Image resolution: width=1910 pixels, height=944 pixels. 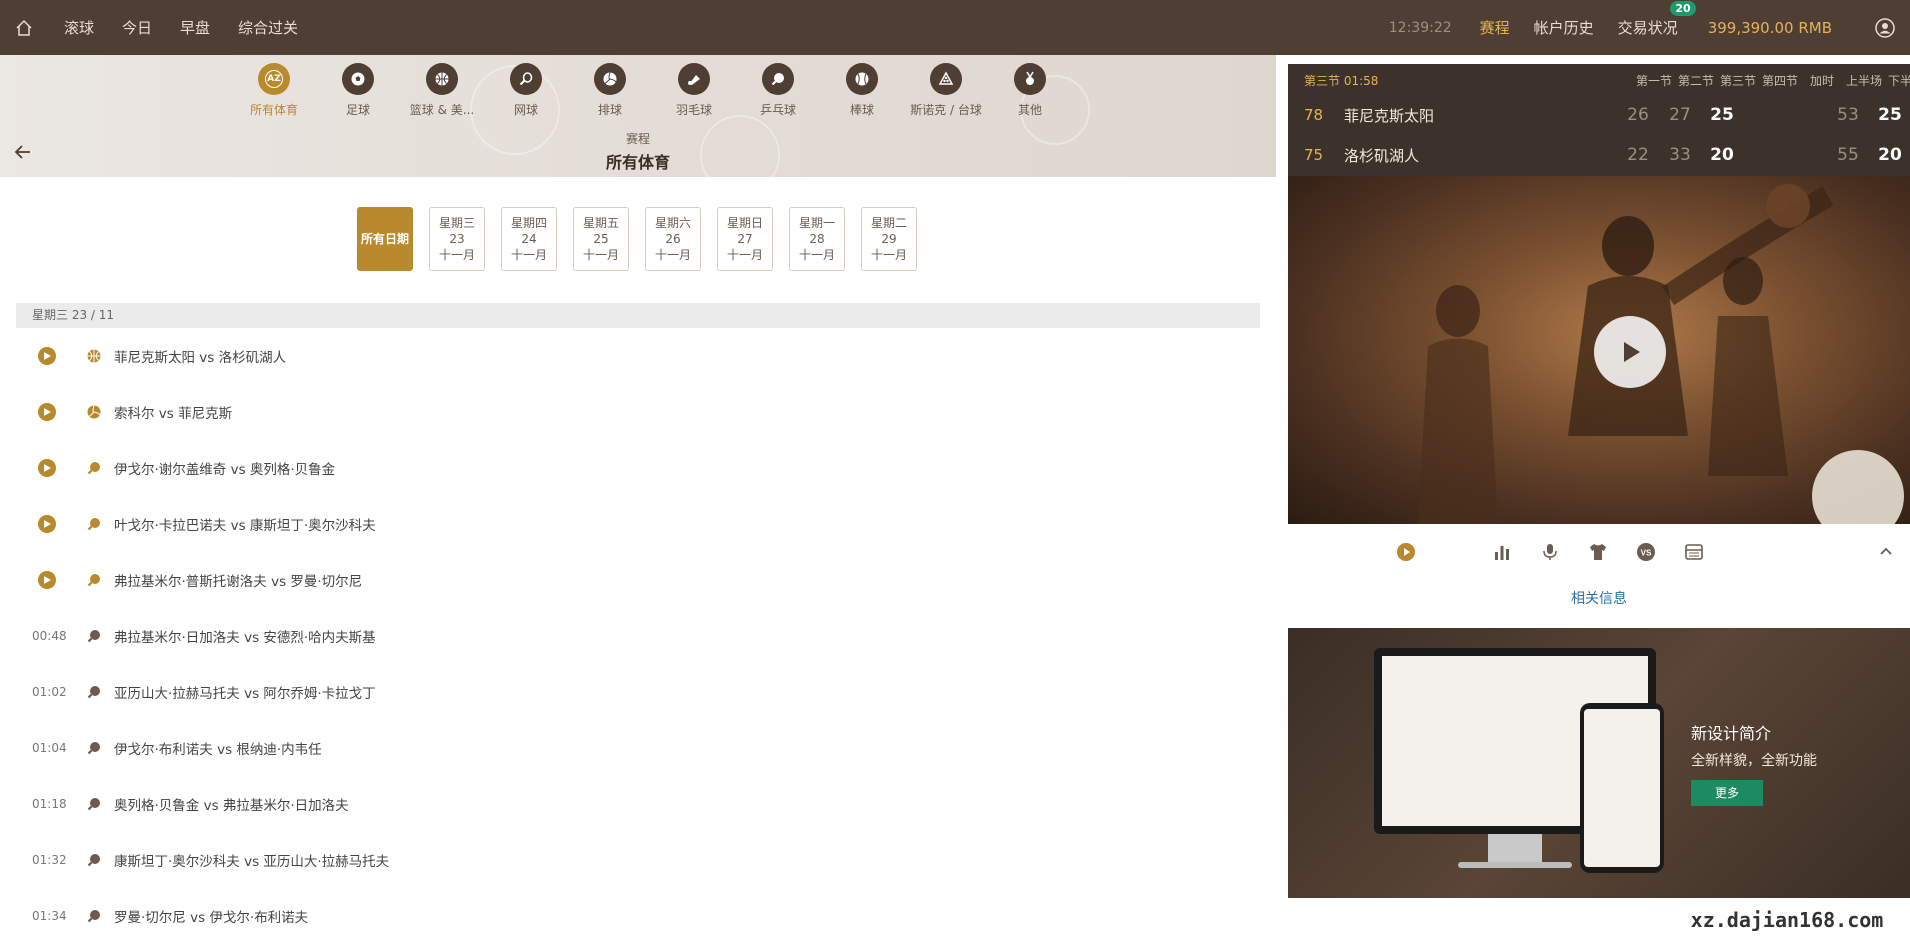 I want to click on user-icon, so click(x=1885, y=28).